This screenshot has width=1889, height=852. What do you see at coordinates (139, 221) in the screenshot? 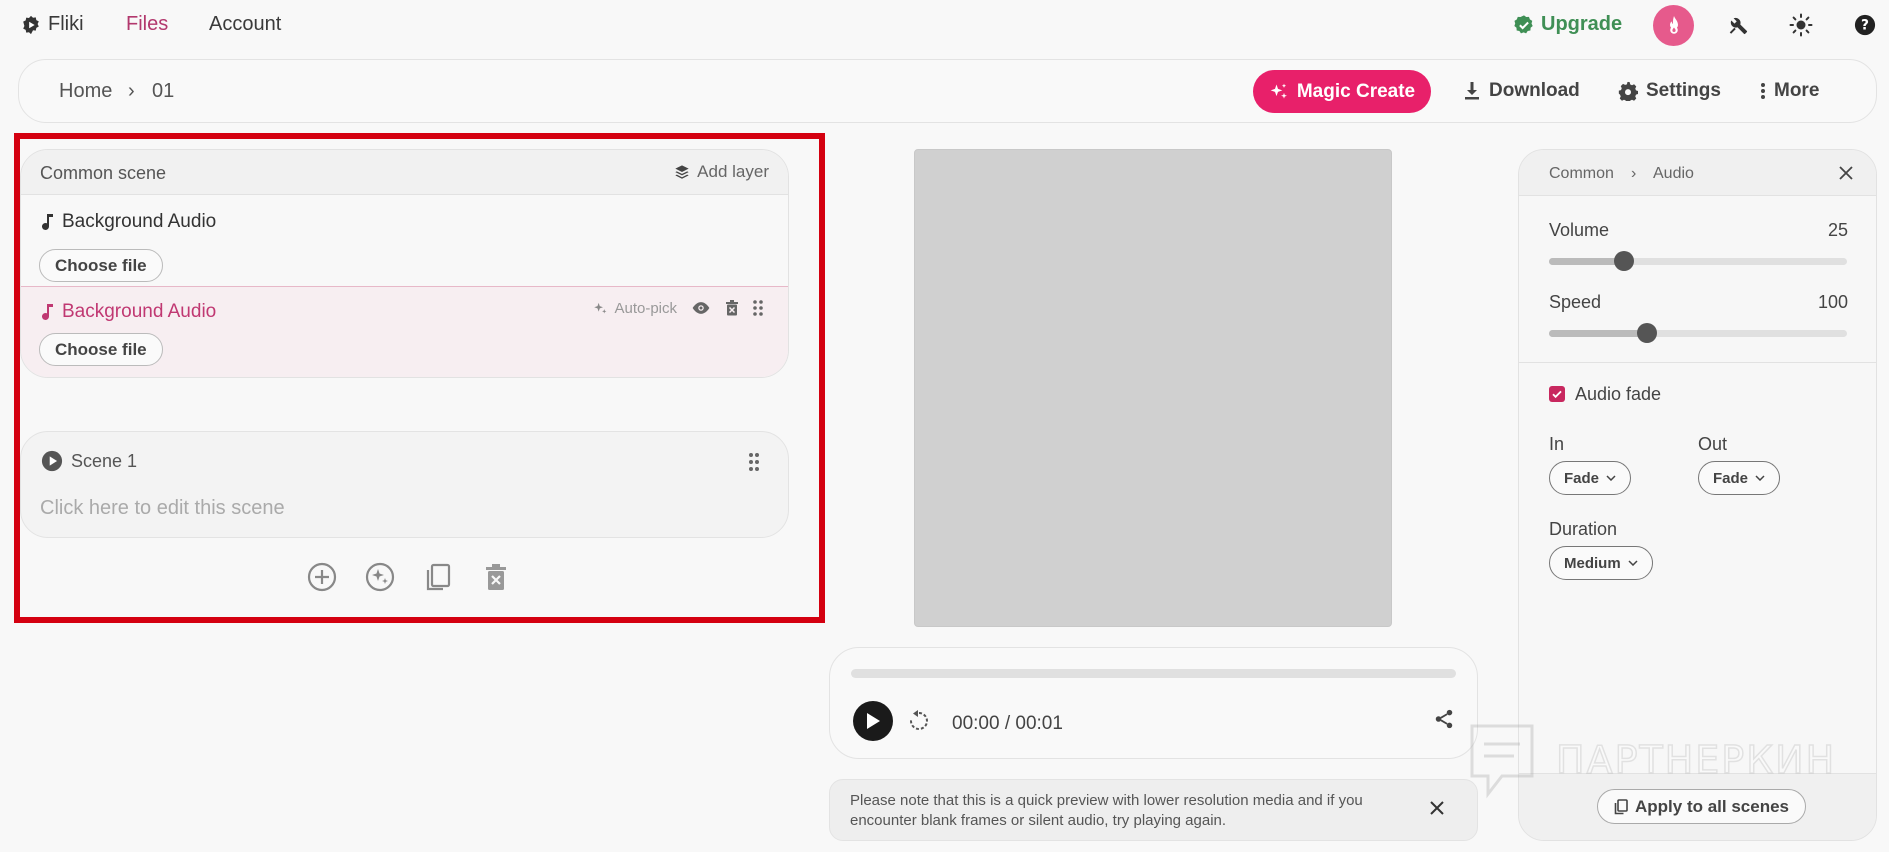
I see `audio-layer-label: Background Audio` at bounding box center [139, 221].